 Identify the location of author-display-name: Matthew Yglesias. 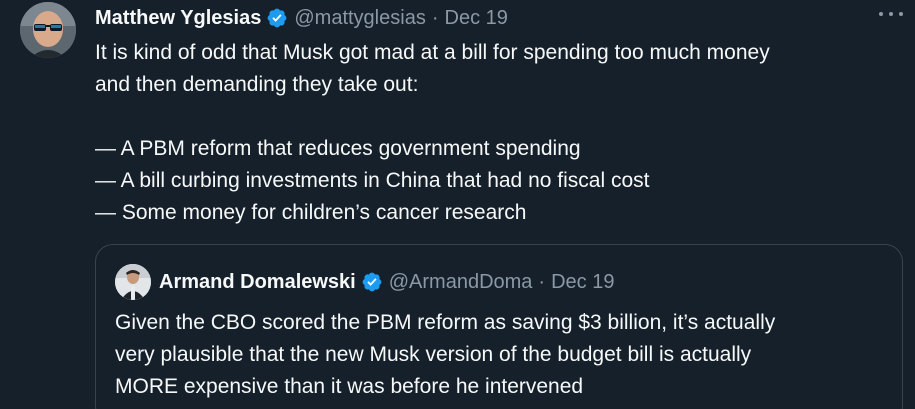
(178, 18).